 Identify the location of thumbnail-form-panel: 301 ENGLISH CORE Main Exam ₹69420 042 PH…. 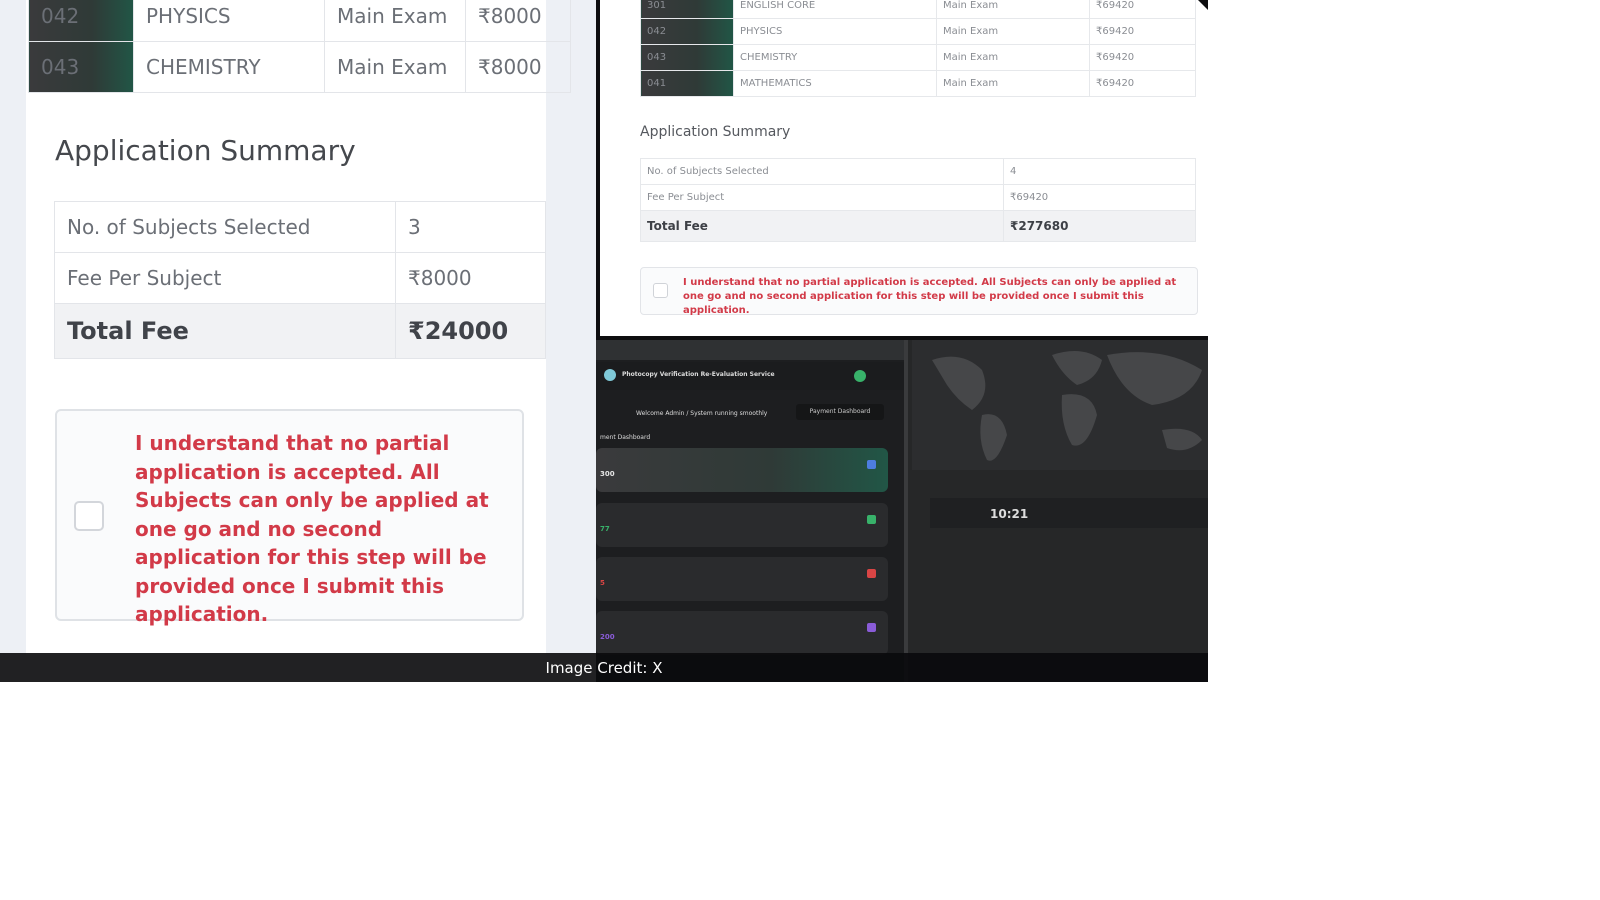
(902, 170).